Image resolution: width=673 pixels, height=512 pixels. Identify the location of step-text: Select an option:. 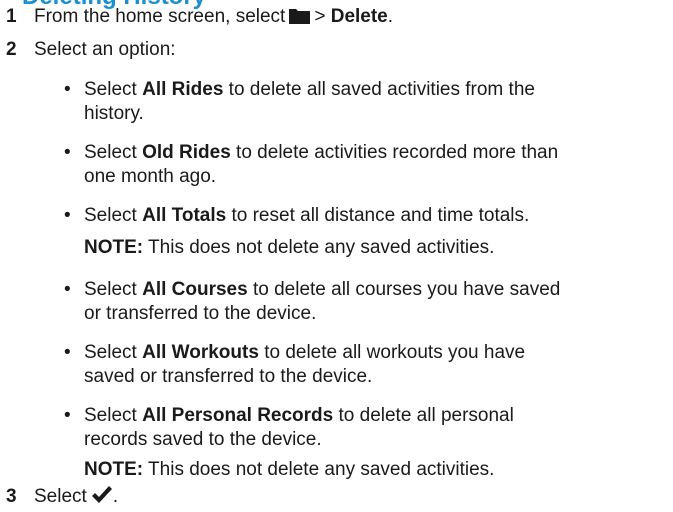
(105, 49).